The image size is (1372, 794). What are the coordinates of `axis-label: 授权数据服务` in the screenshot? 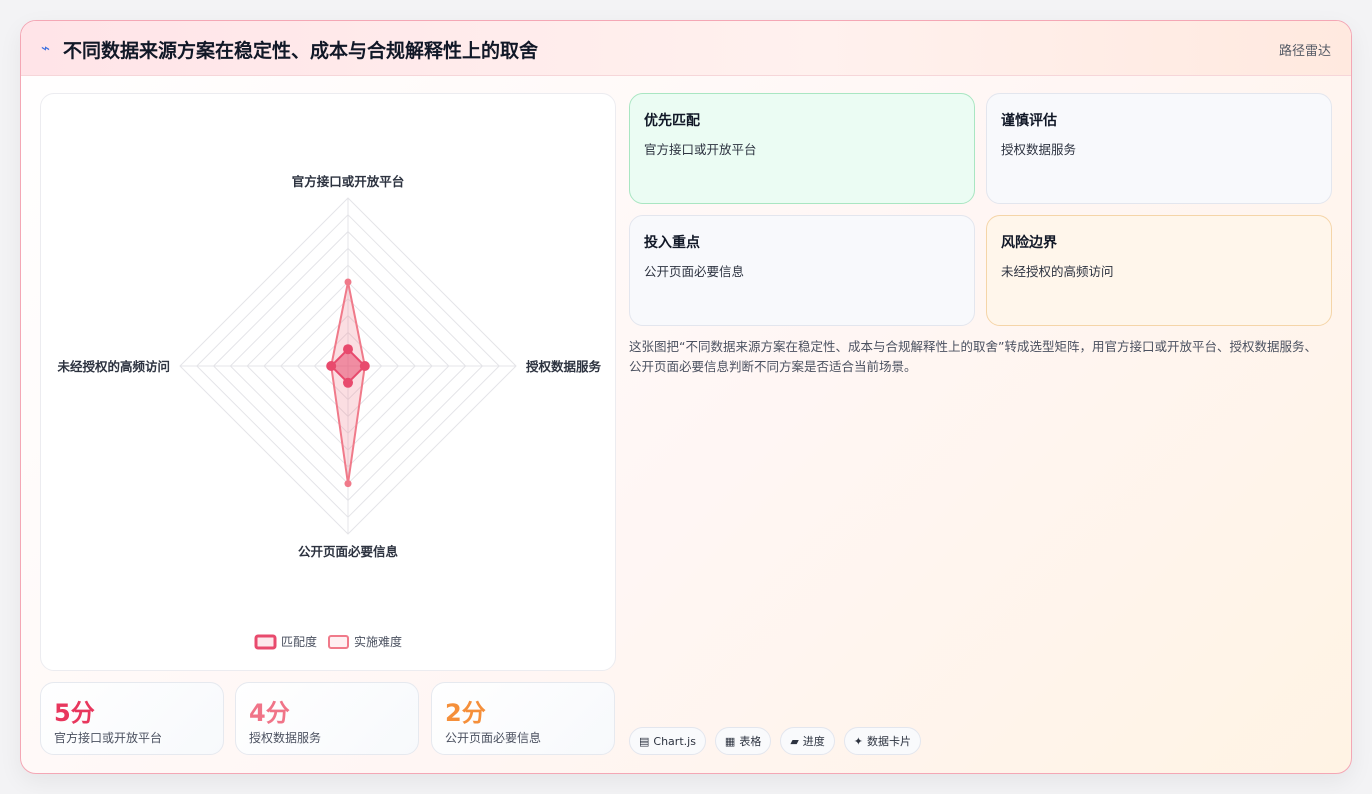 It's located at (564, 366).